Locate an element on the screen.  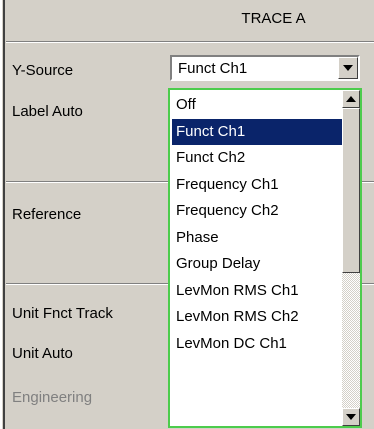
dropdown-option: Off is located at coordinates (257, 105).